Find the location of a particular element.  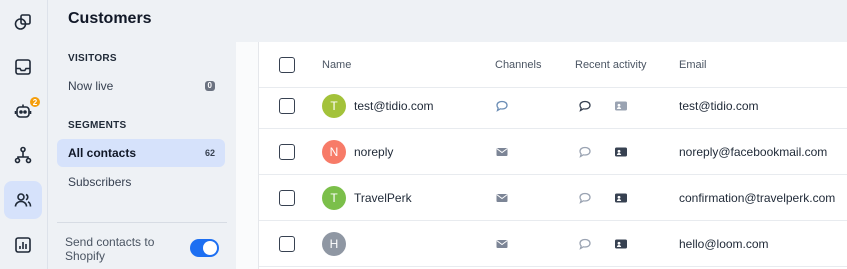

segments-section-label: SEGMENTS is located at coordinates (97, 125).